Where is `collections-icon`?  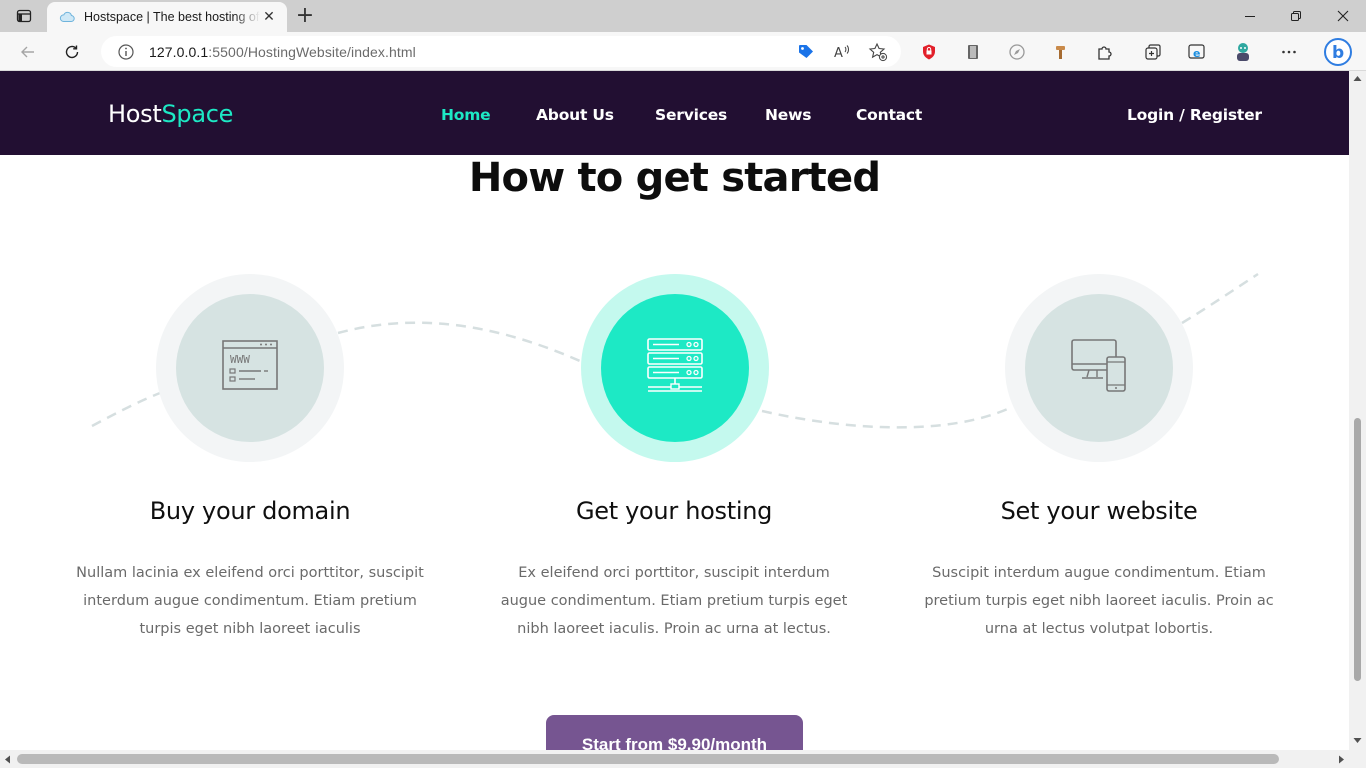 collections-icon is located at coordinates (1153, 52).